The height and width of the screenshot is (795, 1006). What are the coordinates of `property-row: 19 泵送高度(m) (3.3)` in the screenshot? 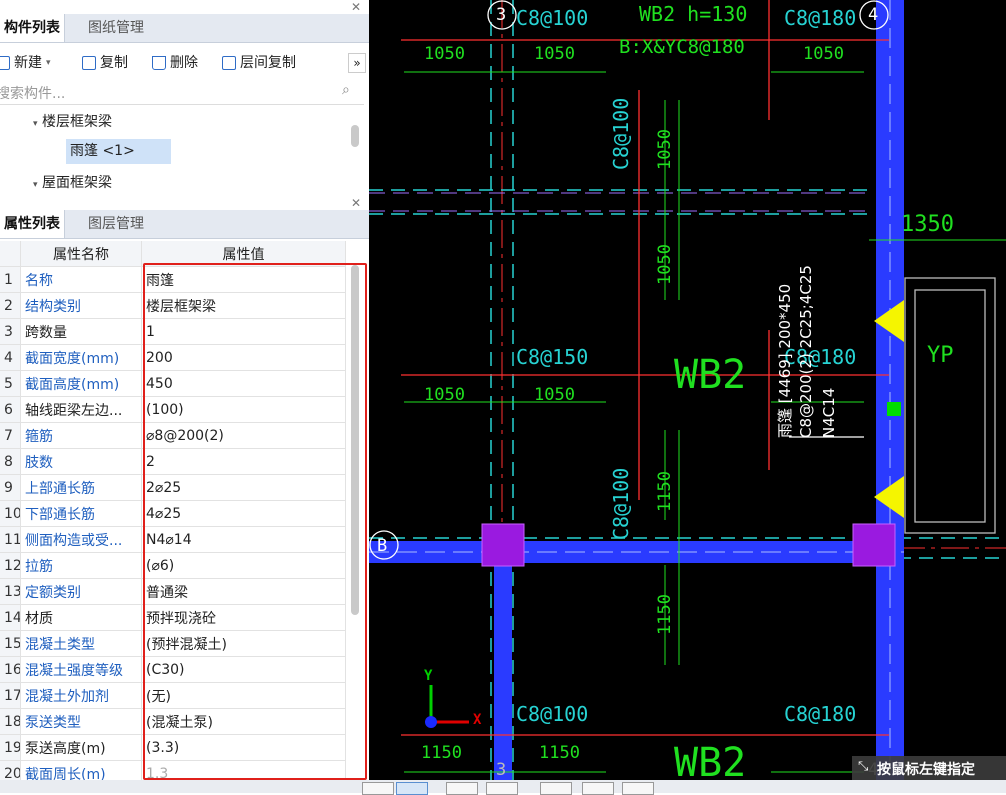 It's located at (173, 747).